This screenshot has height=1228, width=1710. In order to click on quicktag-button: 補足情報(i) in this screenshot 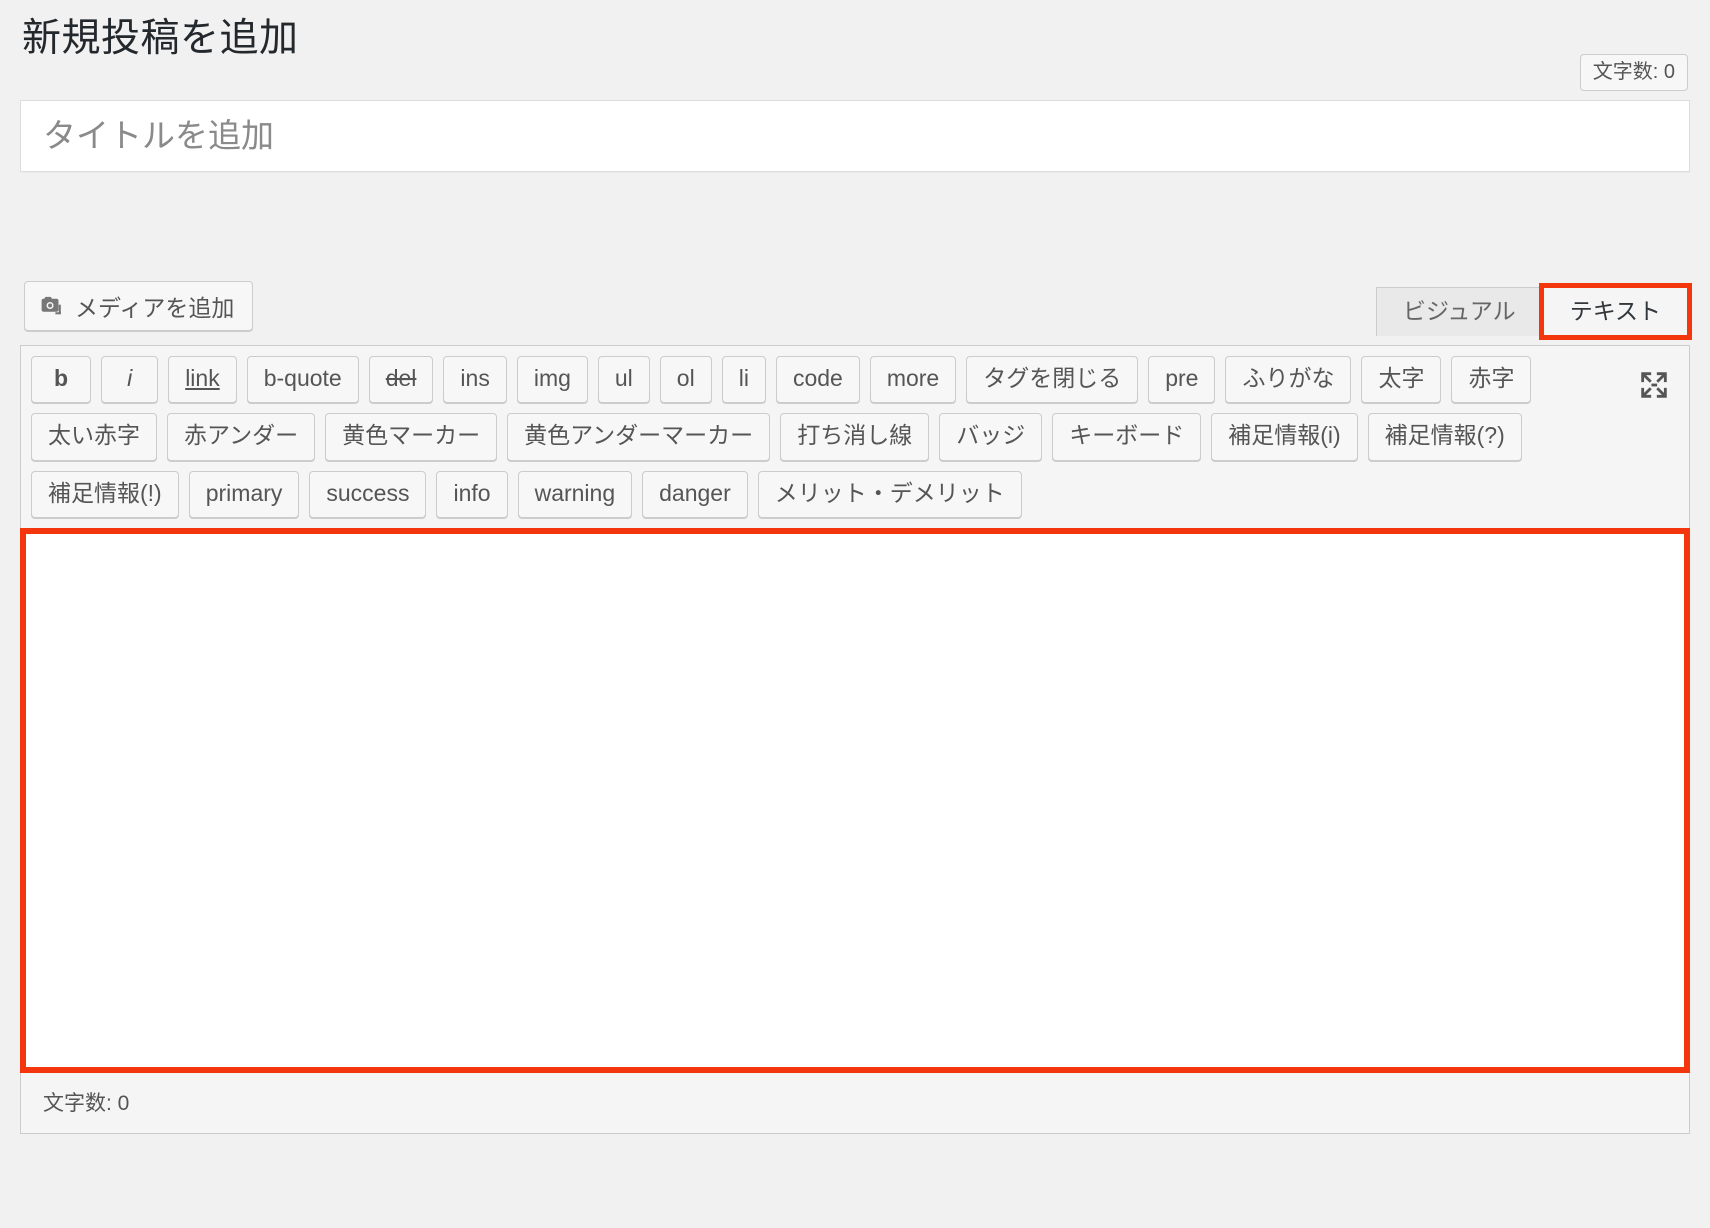, I will do `click(1284, 437)`.